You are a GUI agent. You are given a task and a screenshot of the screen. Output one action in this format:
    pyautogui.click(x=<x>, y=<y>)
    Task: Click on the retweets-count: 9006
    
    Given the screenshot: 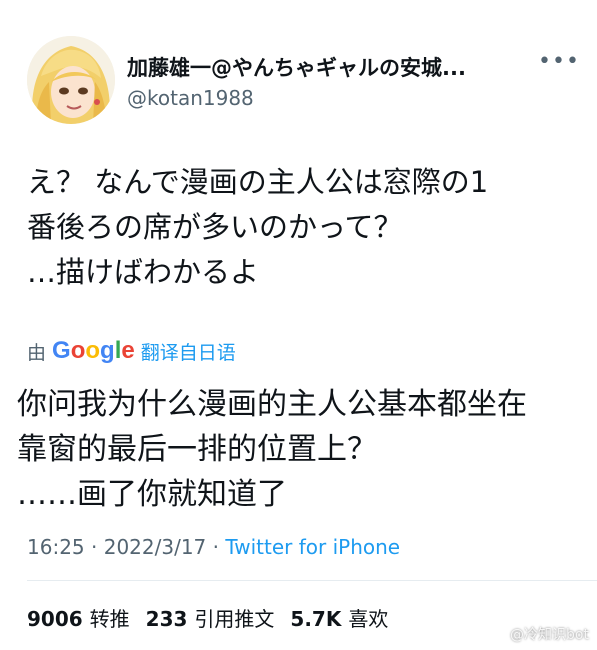 What is the action you would take?
    pyautogui.click(x=55, y=619)
    